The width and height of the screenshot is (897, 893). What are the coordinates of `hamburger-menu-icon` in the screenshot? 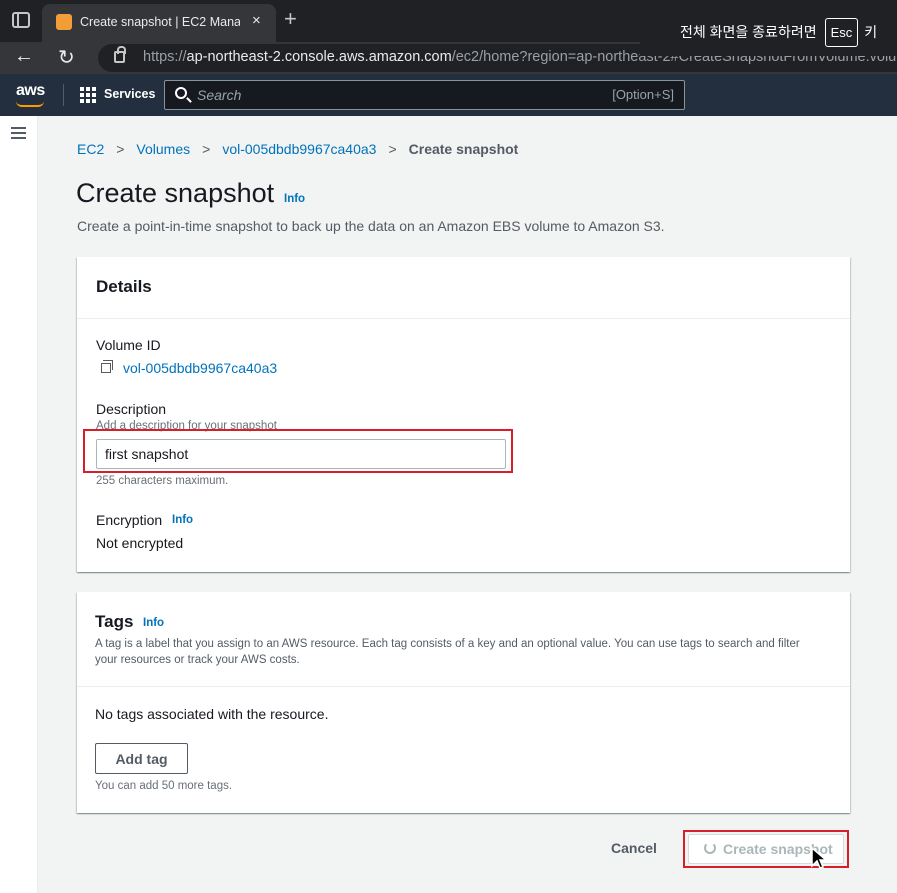 It's located at (18, 133).